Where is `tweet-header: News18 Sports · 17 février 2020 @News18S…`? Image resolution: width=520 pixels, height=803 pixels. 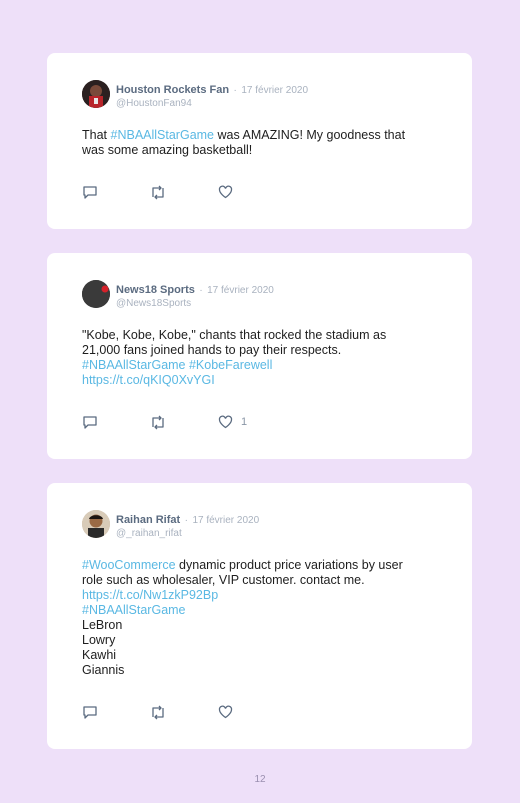
tweet-header: News18 Sports · 17 février 2020 @News18S… is located at coordinates (178, 295).